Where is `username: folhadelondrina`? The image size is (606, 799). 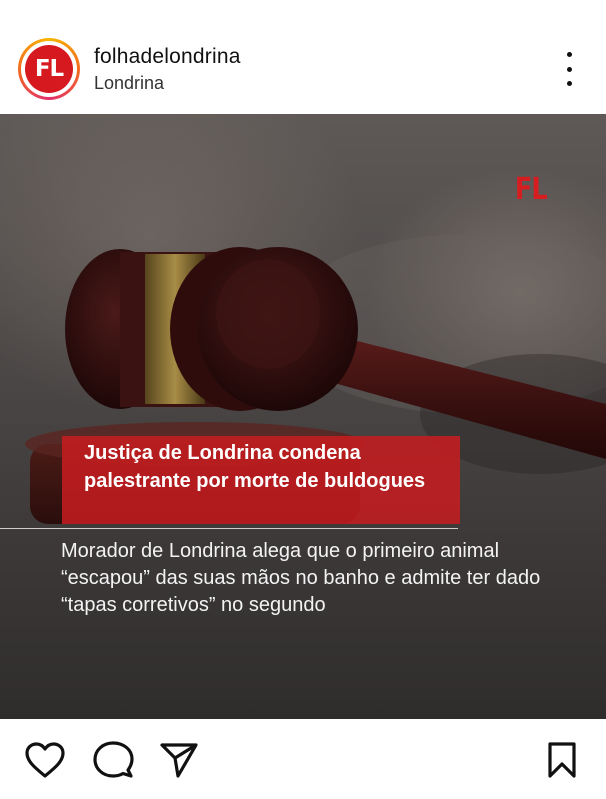 username: folhadelondrina is located at coordinates (167, 57).